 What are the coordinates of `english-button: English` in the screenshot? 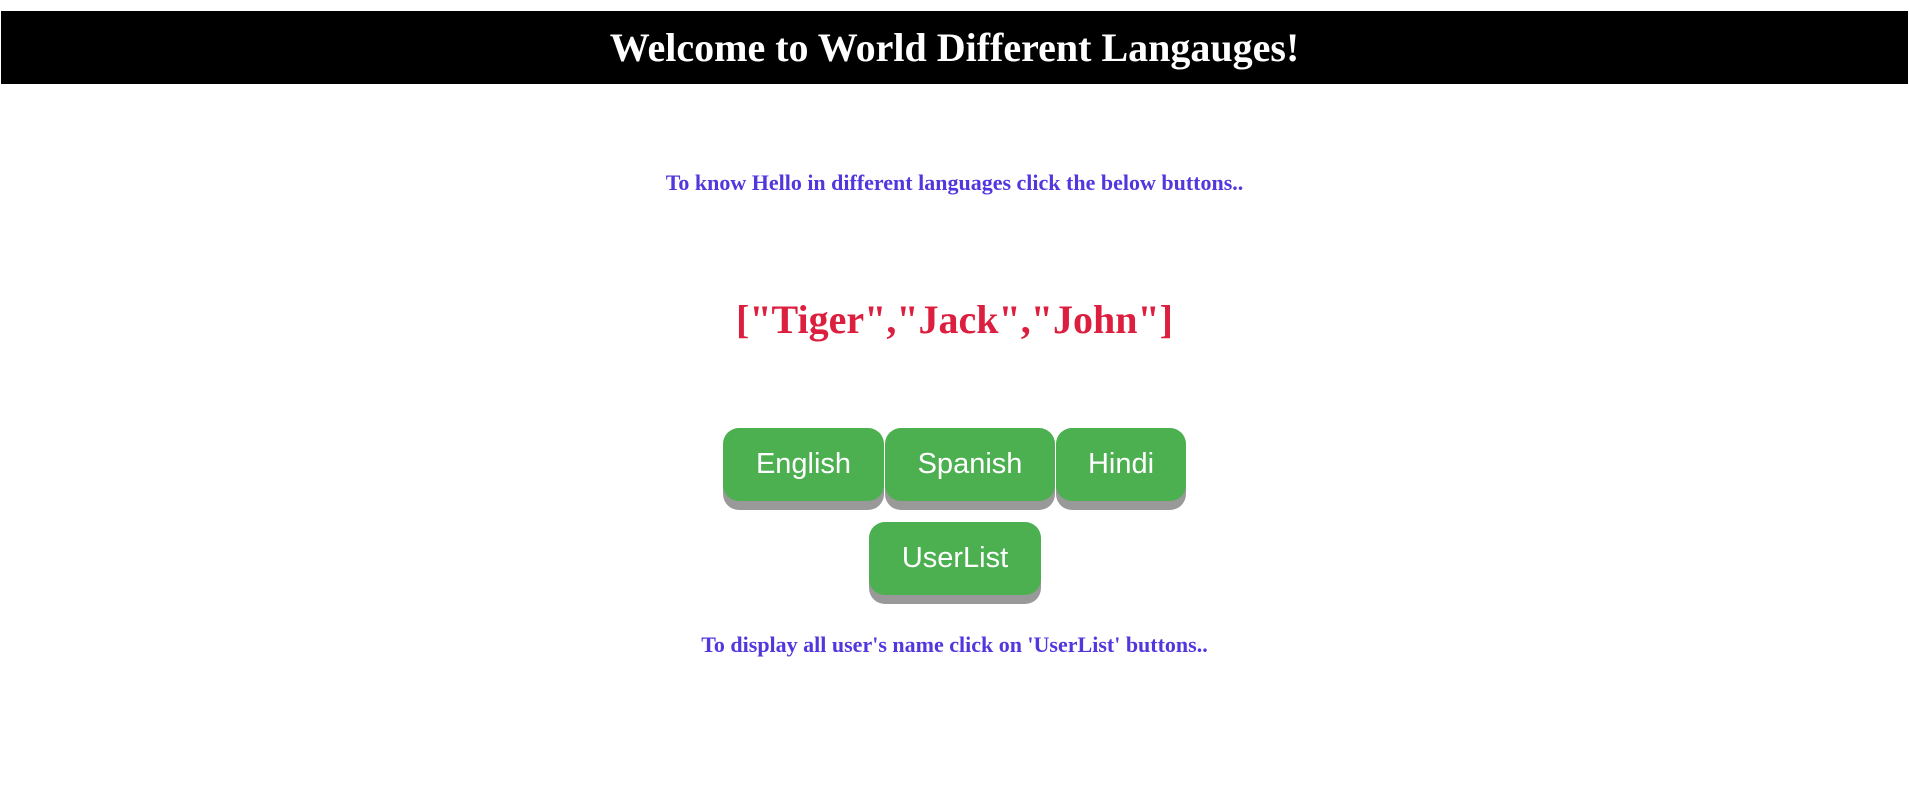 It's located at (803, 464).